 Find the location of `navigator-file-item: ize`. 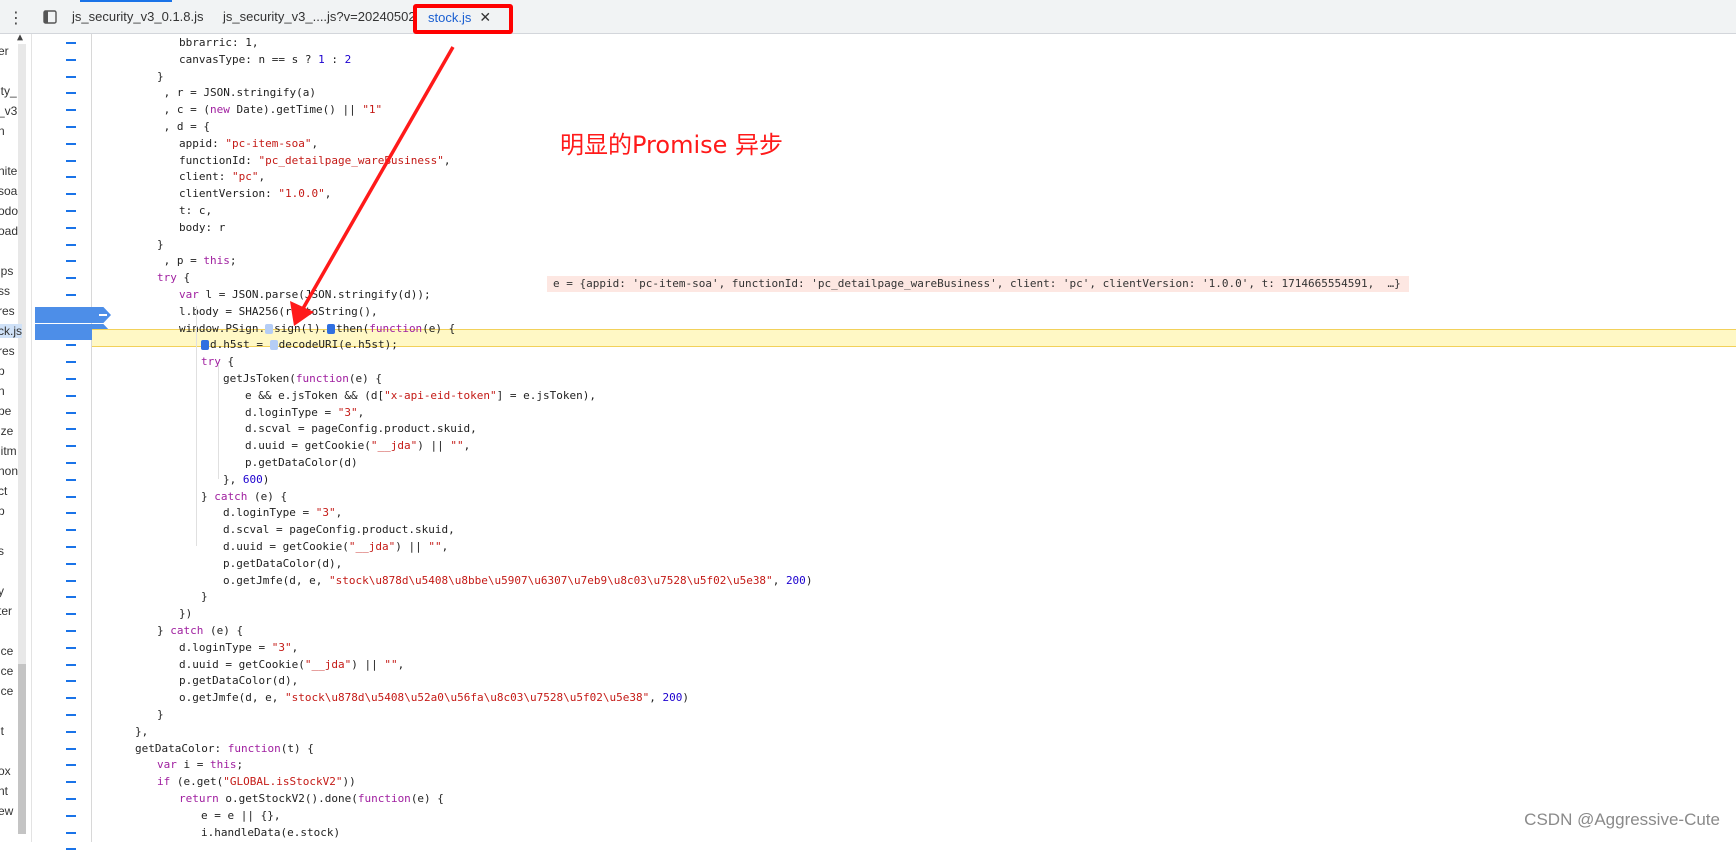

navigator-file-item: ize is located at coordinates (6, 431).